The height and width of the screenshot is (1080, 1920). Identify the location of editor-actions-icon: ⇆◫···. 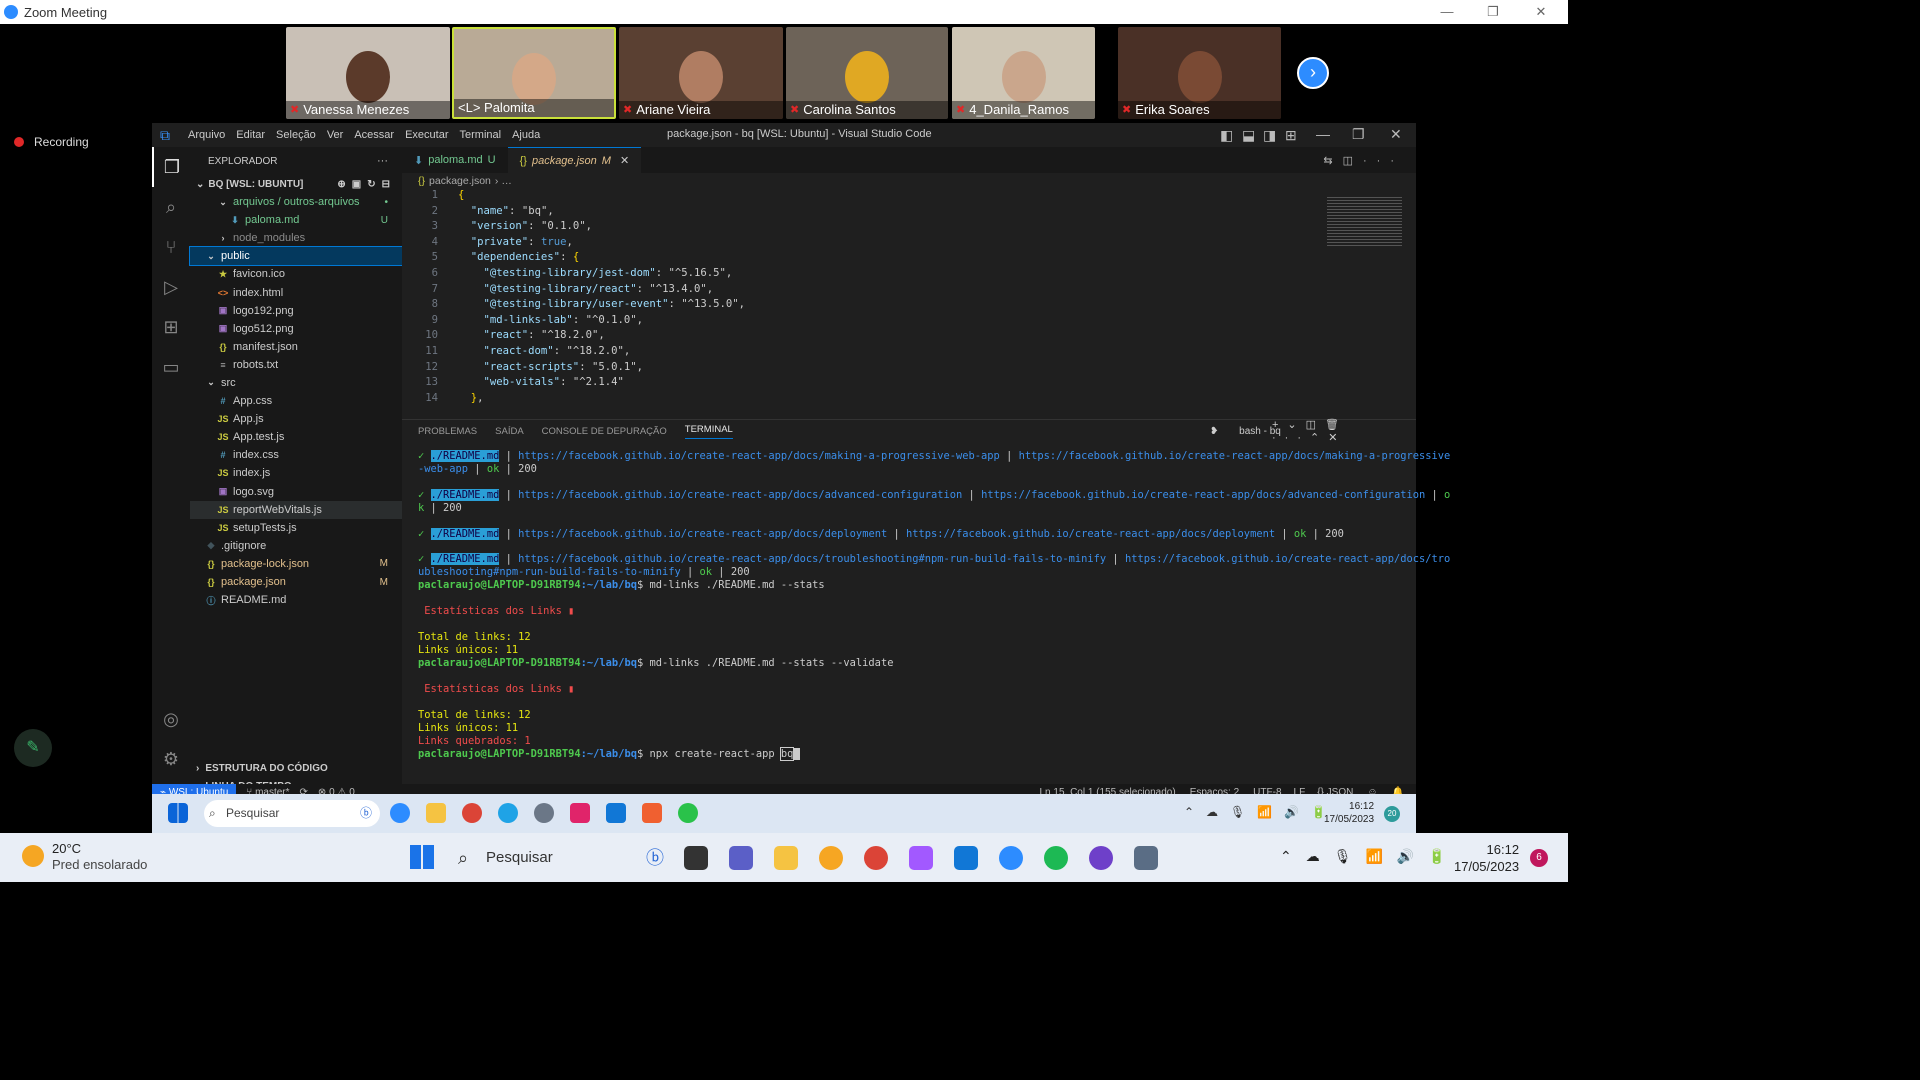
(1363, 160).